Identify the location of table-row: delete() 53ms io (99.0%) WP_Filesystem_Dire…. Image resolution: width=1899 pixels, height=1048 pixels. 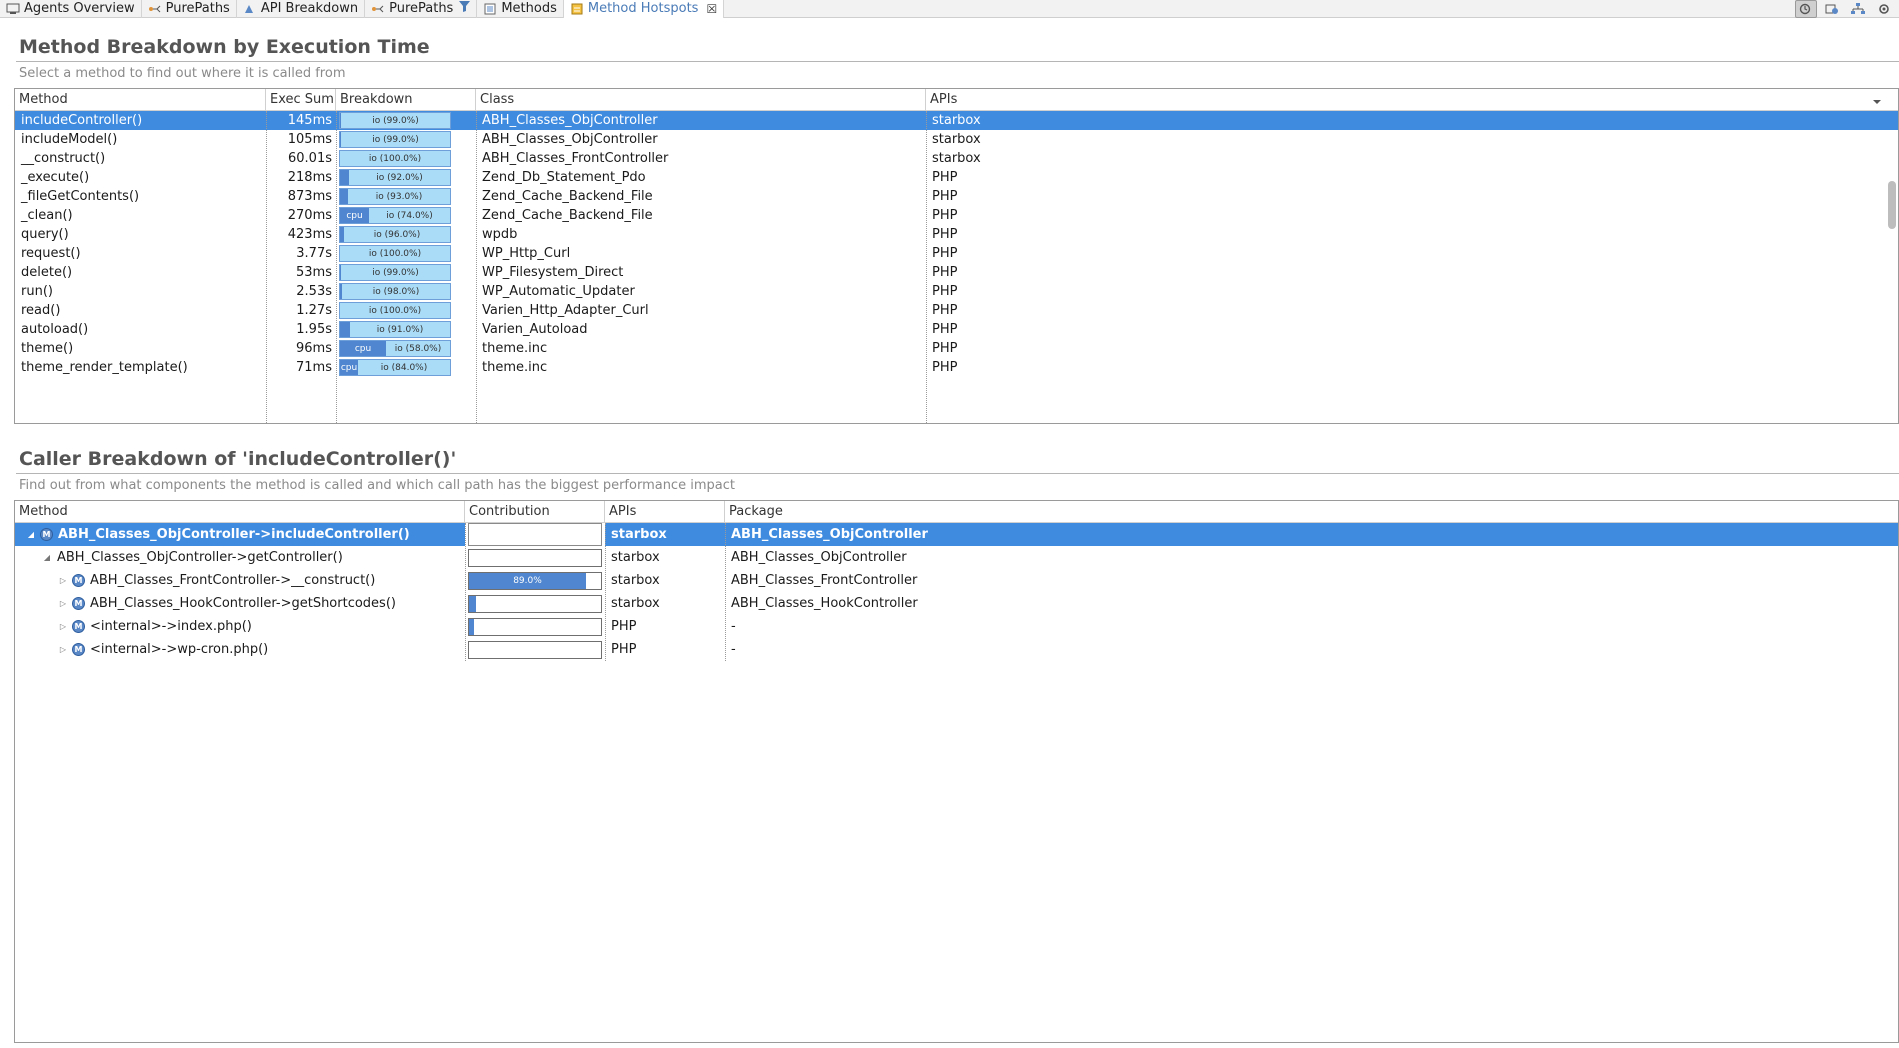
(956, 272).